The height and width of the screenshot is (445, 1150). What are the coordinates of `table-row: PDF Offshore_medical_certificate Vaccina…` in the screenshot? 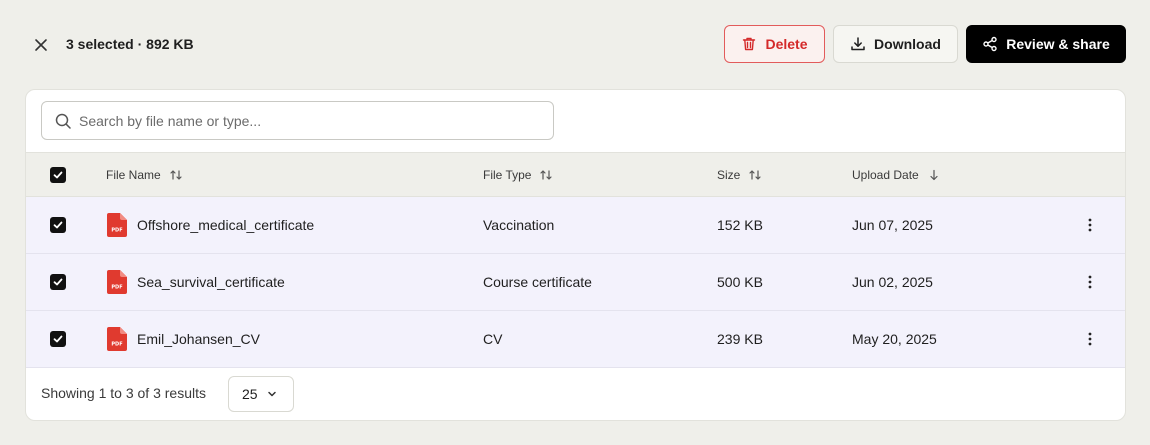 It's located at (575, 225).